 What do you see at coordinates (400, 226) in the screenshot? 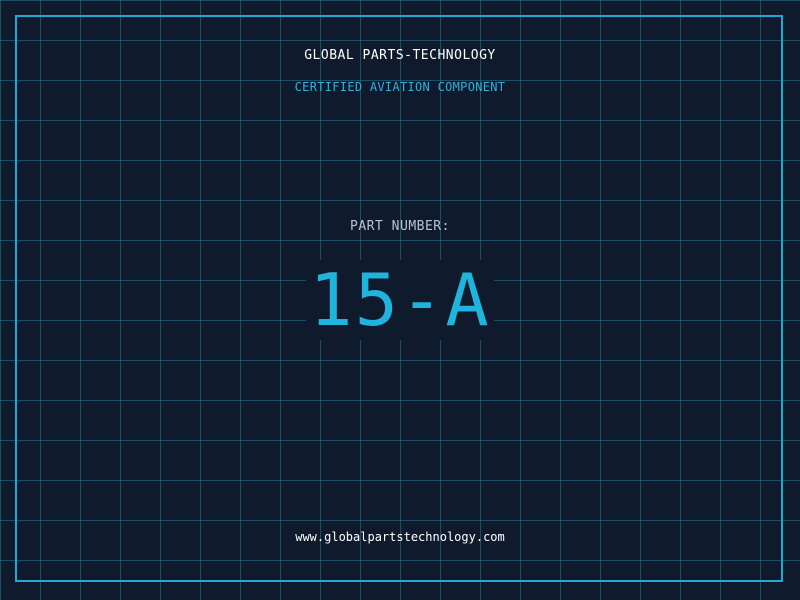
I see `part-number-label: PART NUMBER:` at bounding box center [400, 226].